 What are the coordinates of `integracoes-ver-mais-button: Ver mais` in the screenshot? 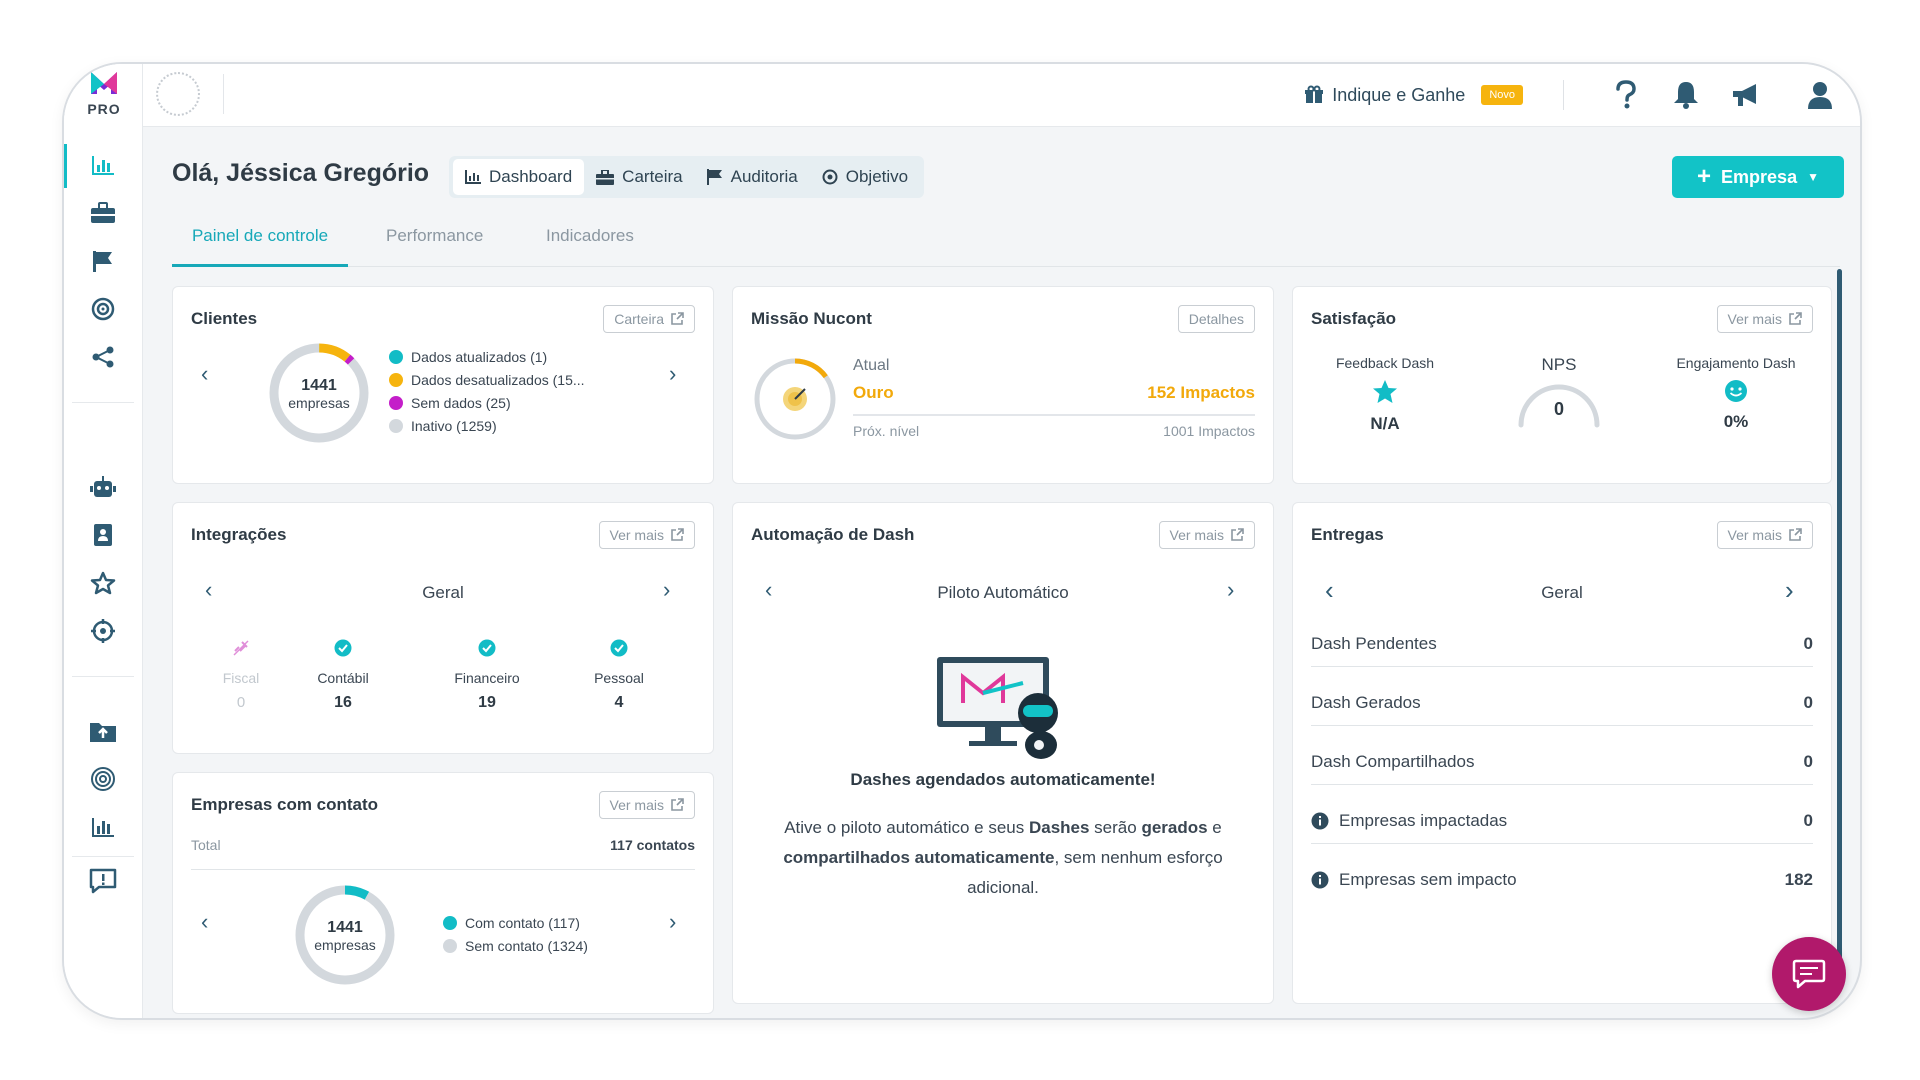 It's located at (646, 535).